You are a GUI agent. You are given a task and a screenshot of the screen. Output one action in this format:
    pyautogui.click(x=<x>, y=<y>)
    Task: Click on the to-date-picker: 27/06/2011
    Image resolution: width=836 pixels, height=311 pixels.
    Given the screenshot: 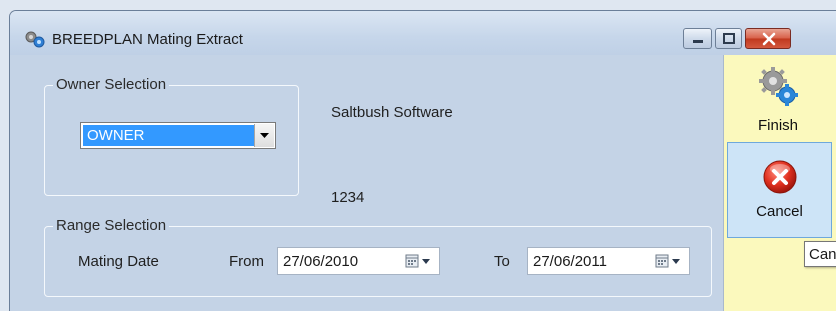 What is the action you would take?
    pyautogui.click(x=608, y=261)
    